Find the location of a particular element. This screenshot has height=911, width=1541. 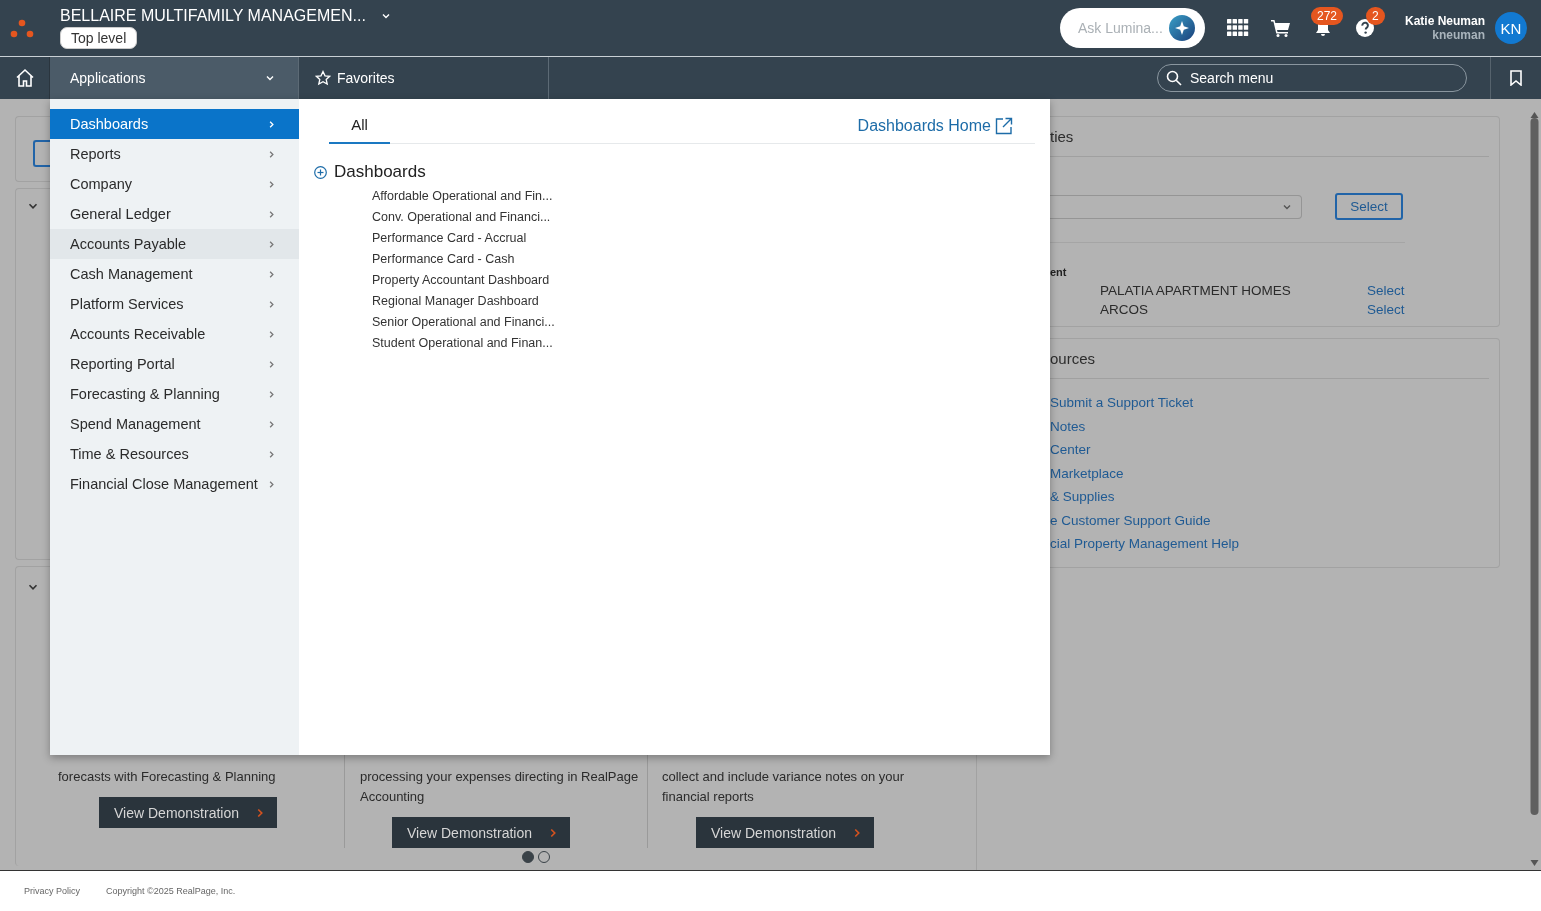

panel-title: ties is located at coordinates (1062, 136).